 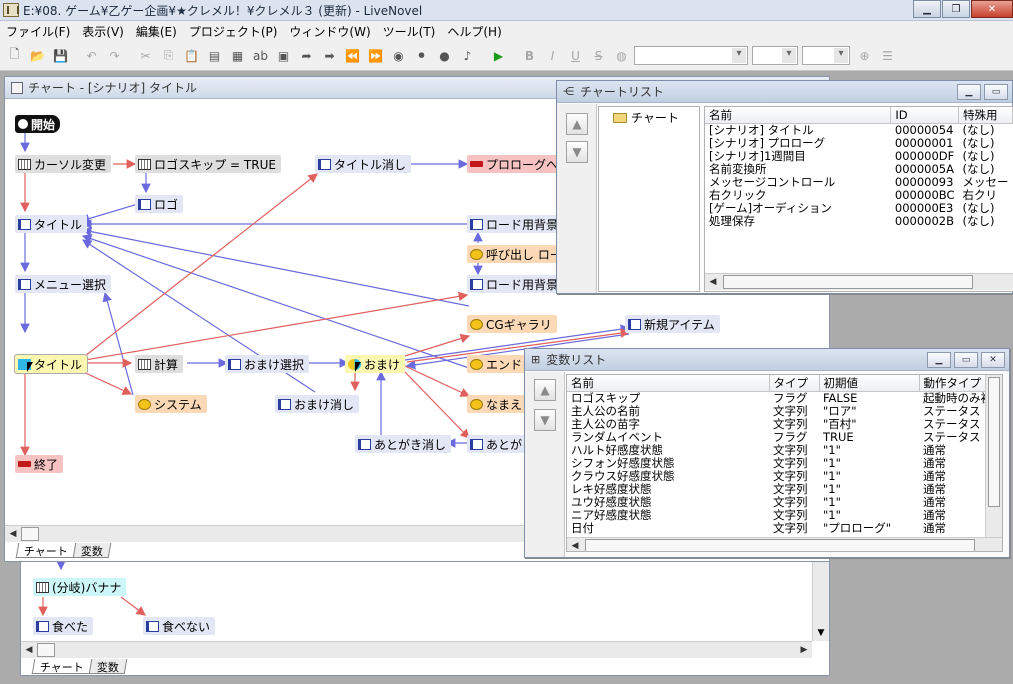 I want to click on new-item-node: 新規アイテム, so click(x=672, y=324).